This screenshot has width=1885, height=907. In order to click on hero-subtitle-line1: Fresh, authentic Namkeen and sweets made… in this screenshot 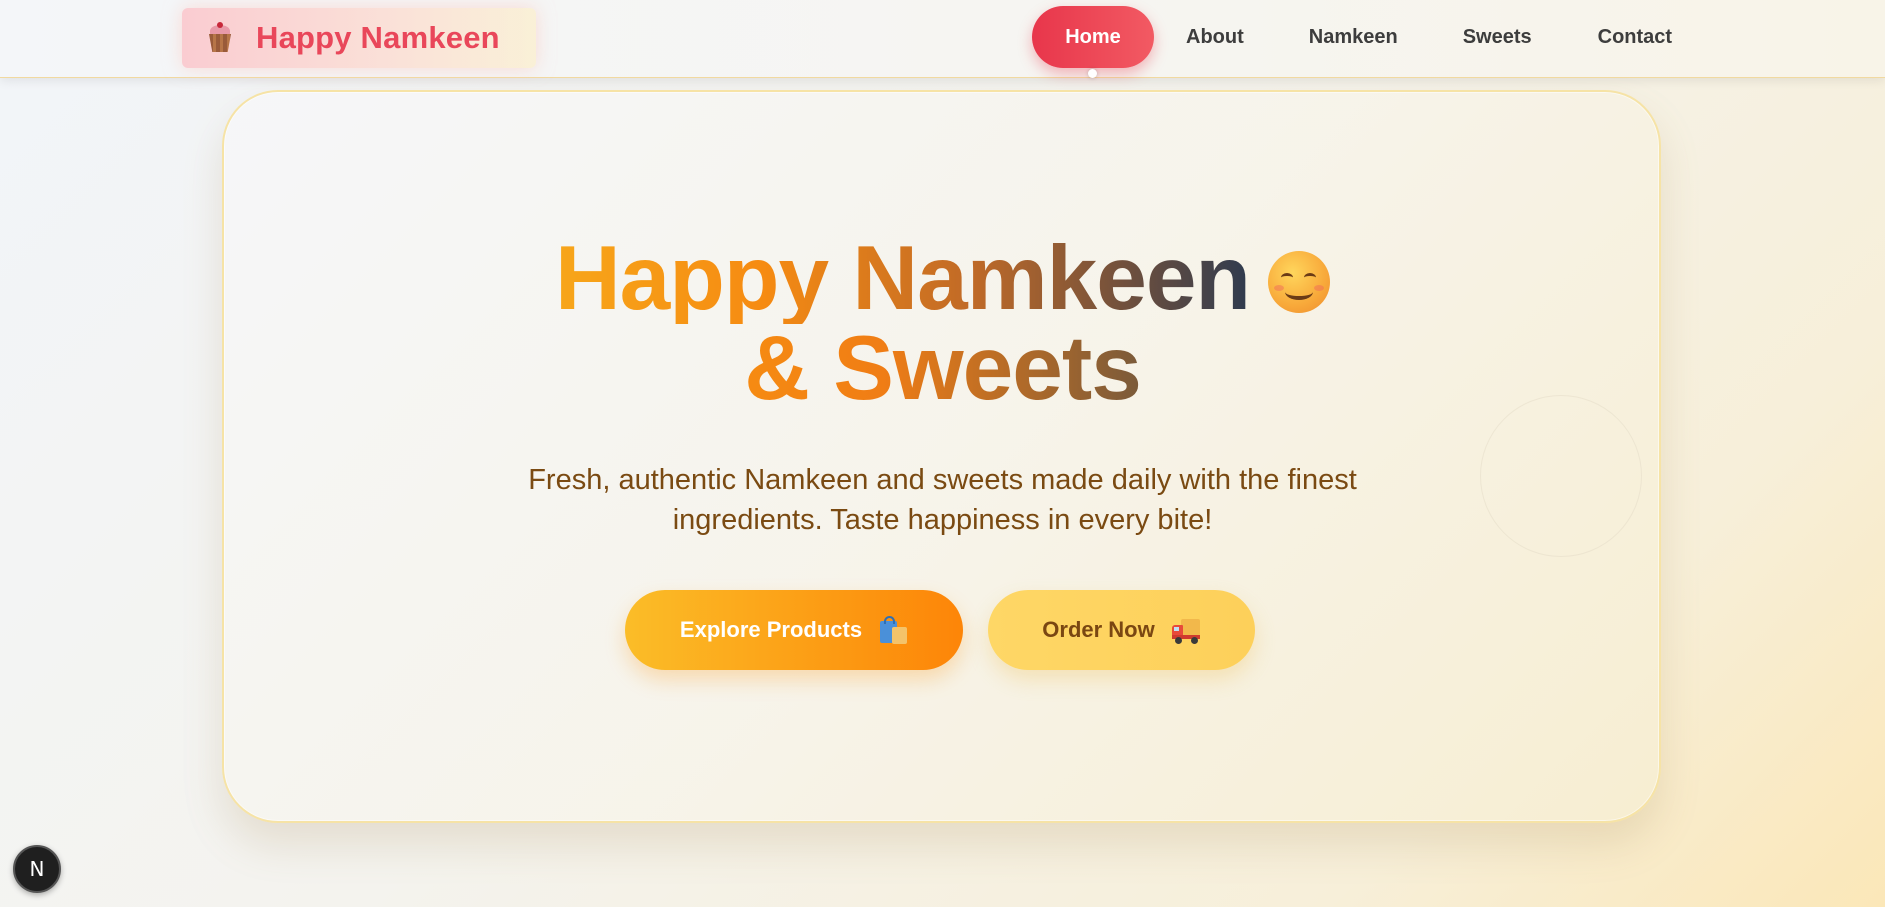, I will do `click(942, 480)`.